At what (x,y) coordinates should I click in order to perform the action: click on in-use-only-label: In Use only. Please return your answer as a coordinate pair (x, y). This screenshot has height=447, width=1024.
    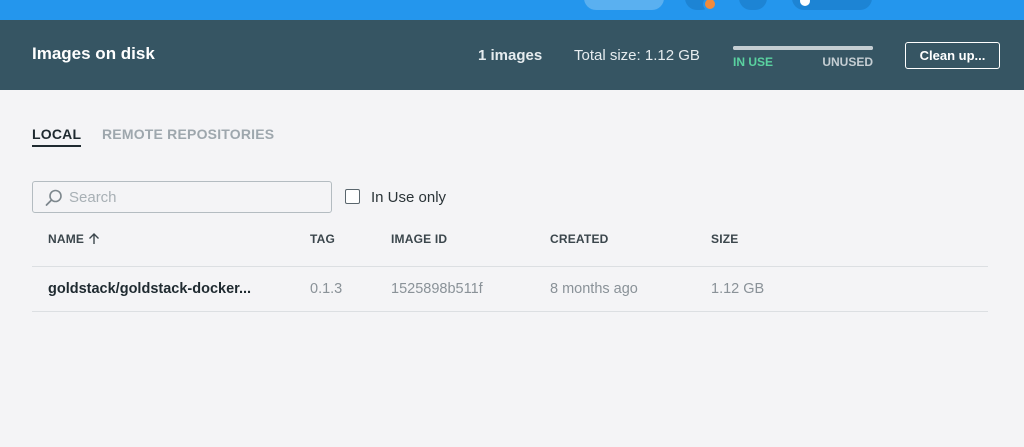
    Looking at the image, I should click on (409, 197).